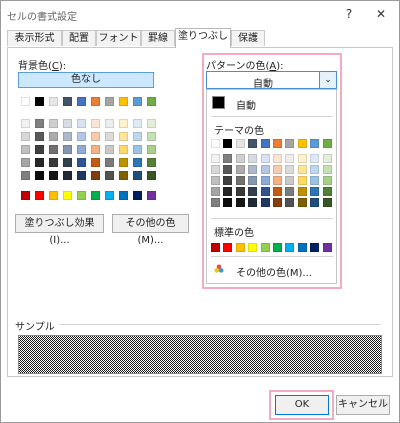 The image size is (400, 423). Describe the element at coordinates (246, 104) in the screenshot. I see `automatic-color-option: 自動` at that location.